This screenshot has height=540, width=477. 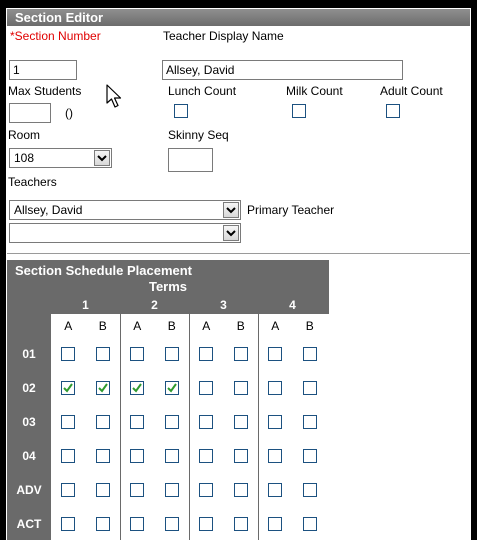 I want to click on room-select: 108, so click(x=60, y=158).